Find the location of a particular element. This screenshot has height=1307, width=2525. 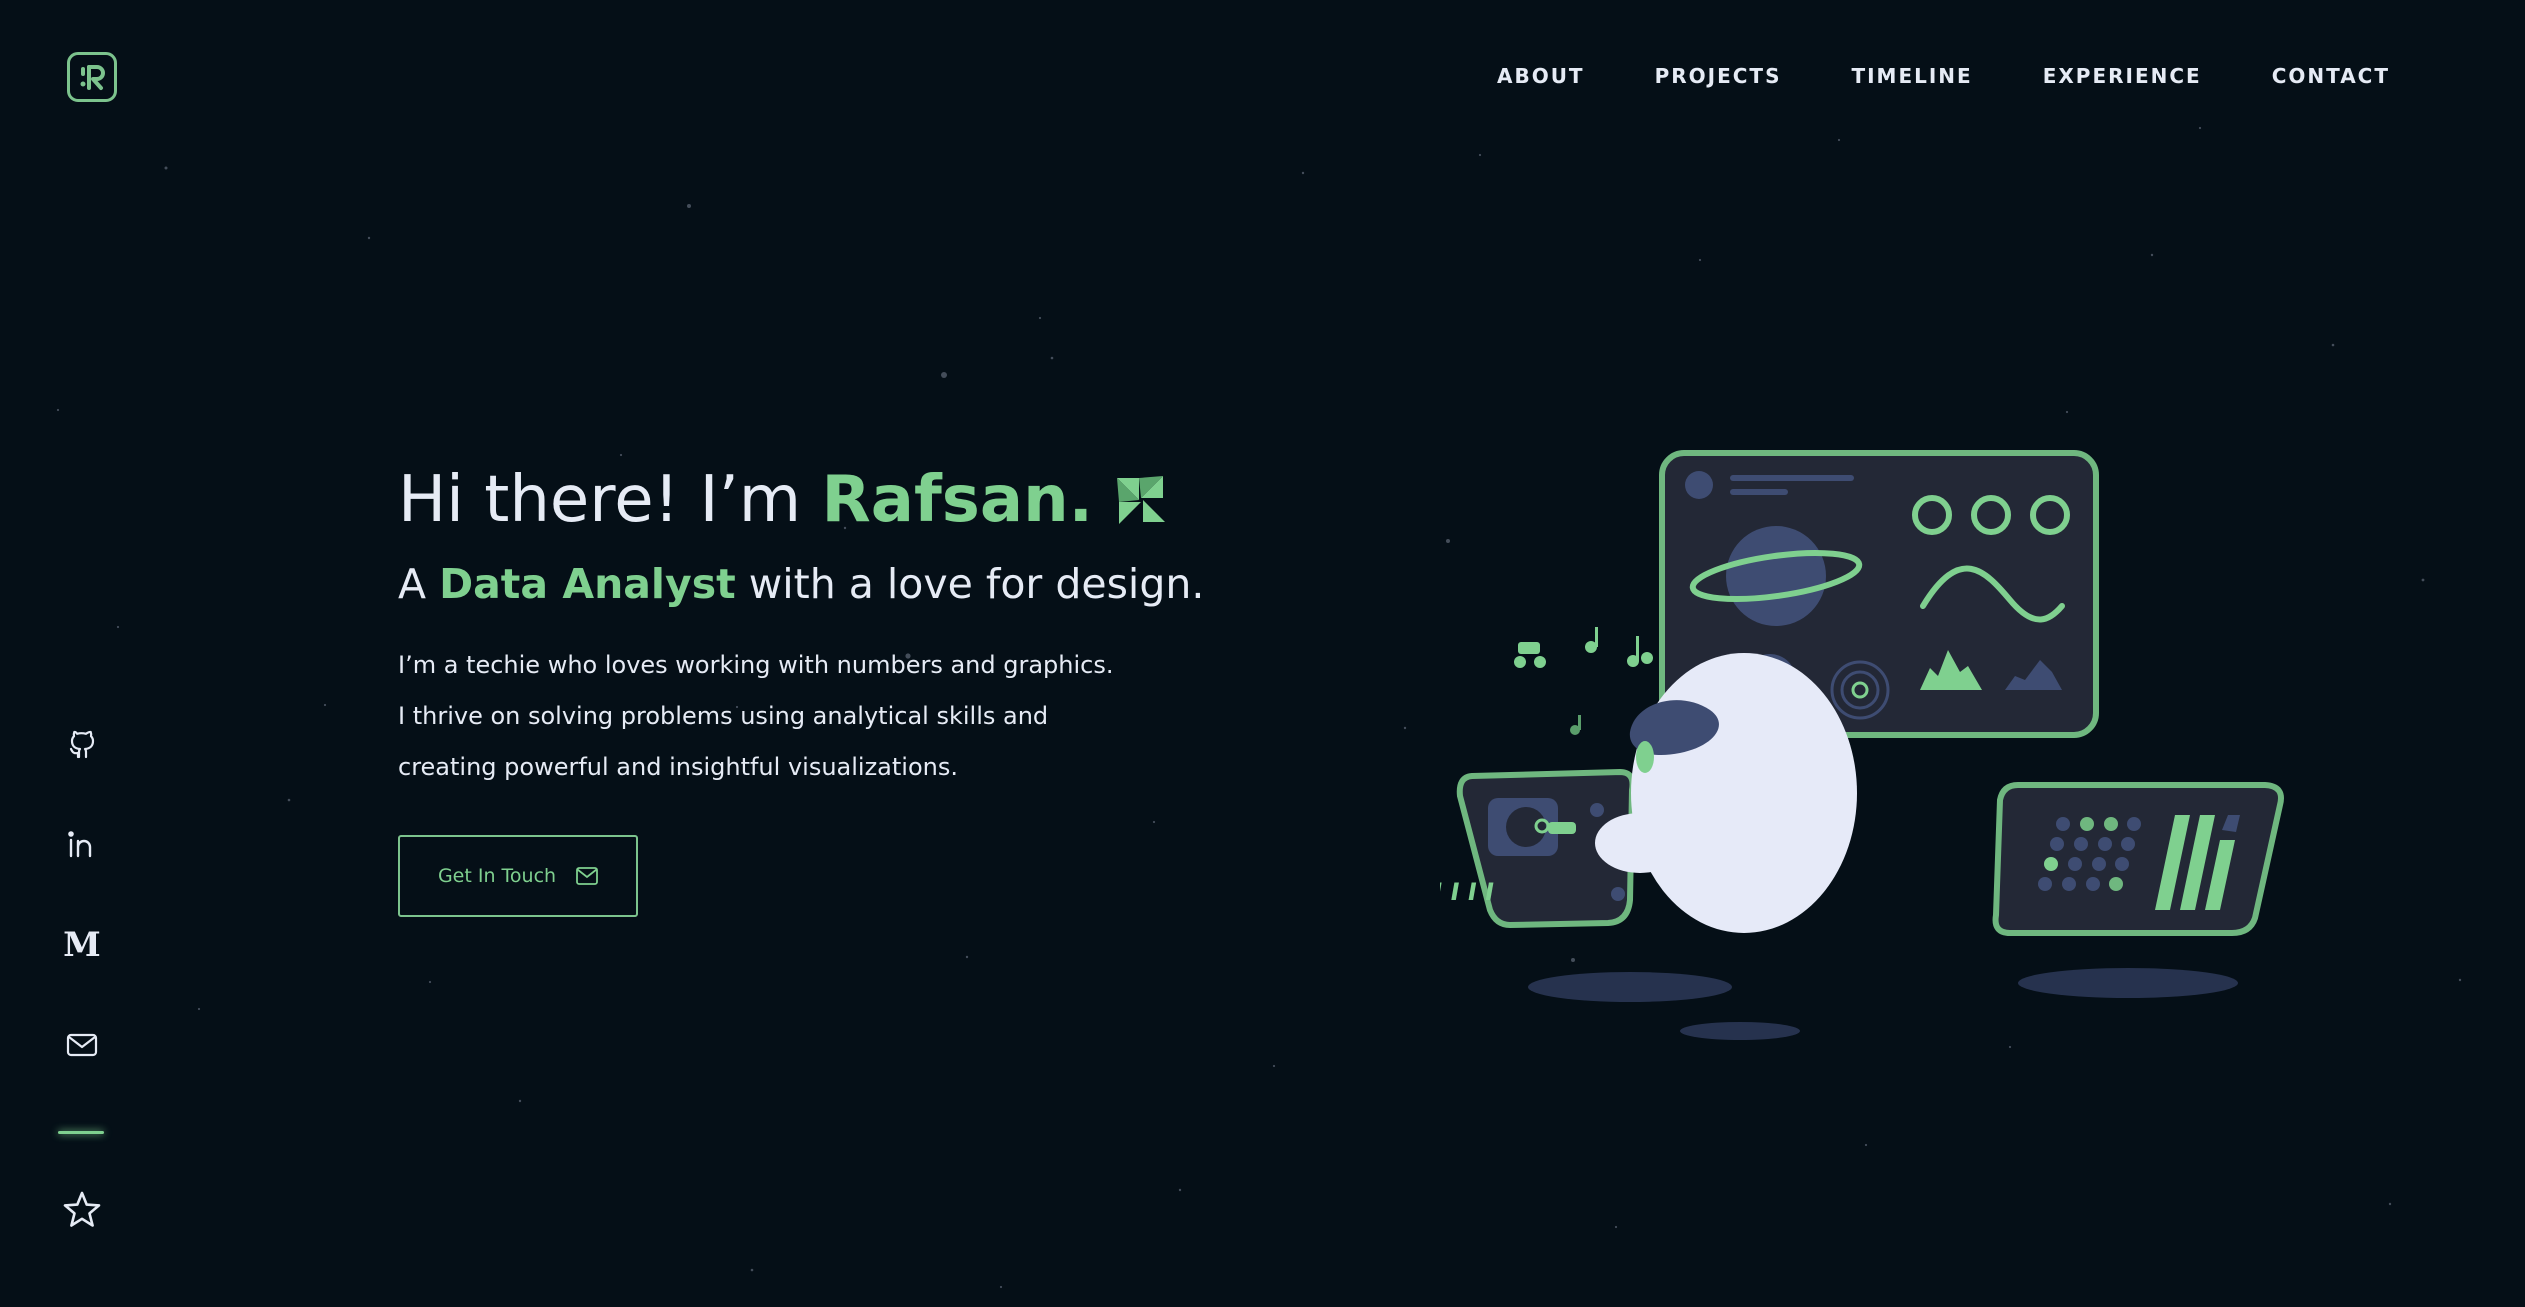

star-link is located at coordinates (82, 1210).